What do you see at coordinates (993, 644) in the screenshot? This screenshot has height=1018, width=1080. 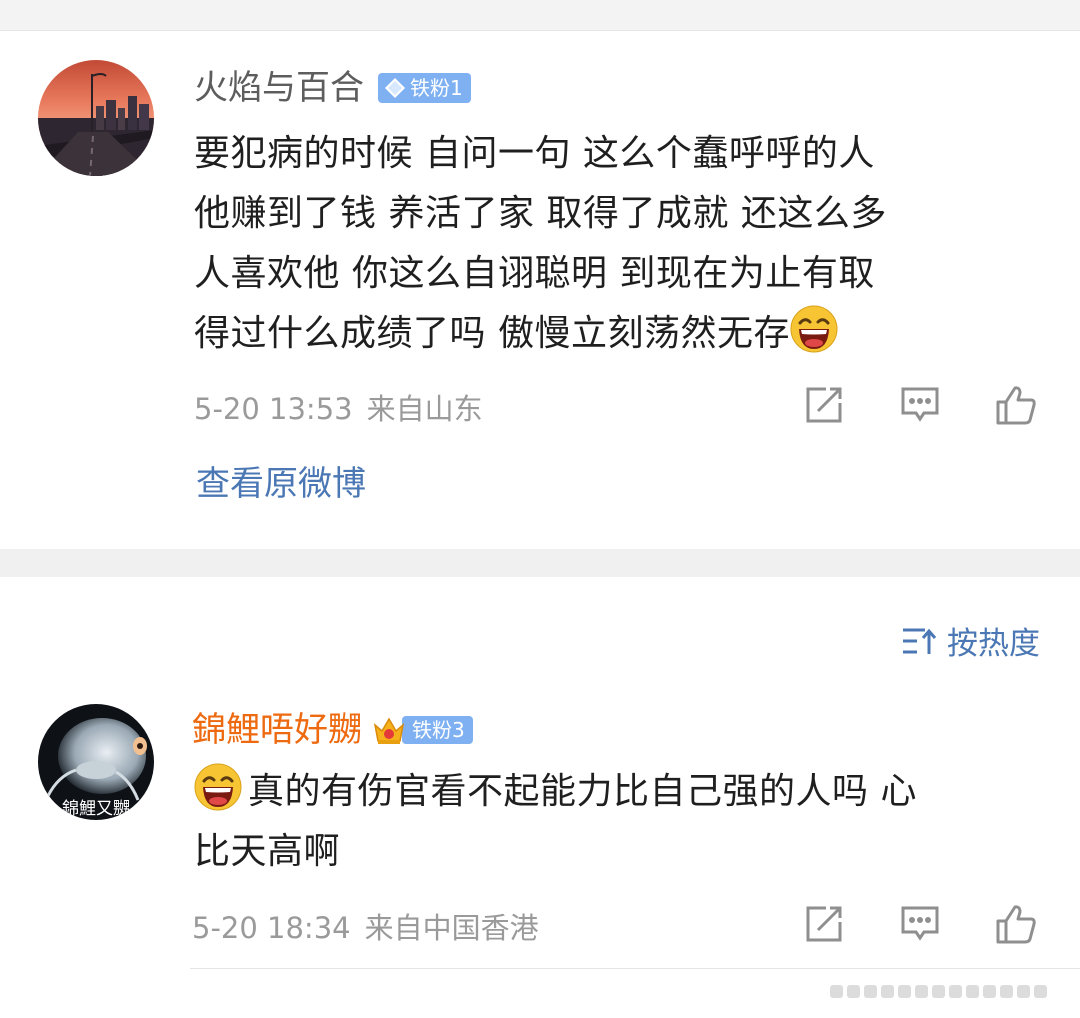 I see `sort-label: 按热度` at bounding box center [993, 644].